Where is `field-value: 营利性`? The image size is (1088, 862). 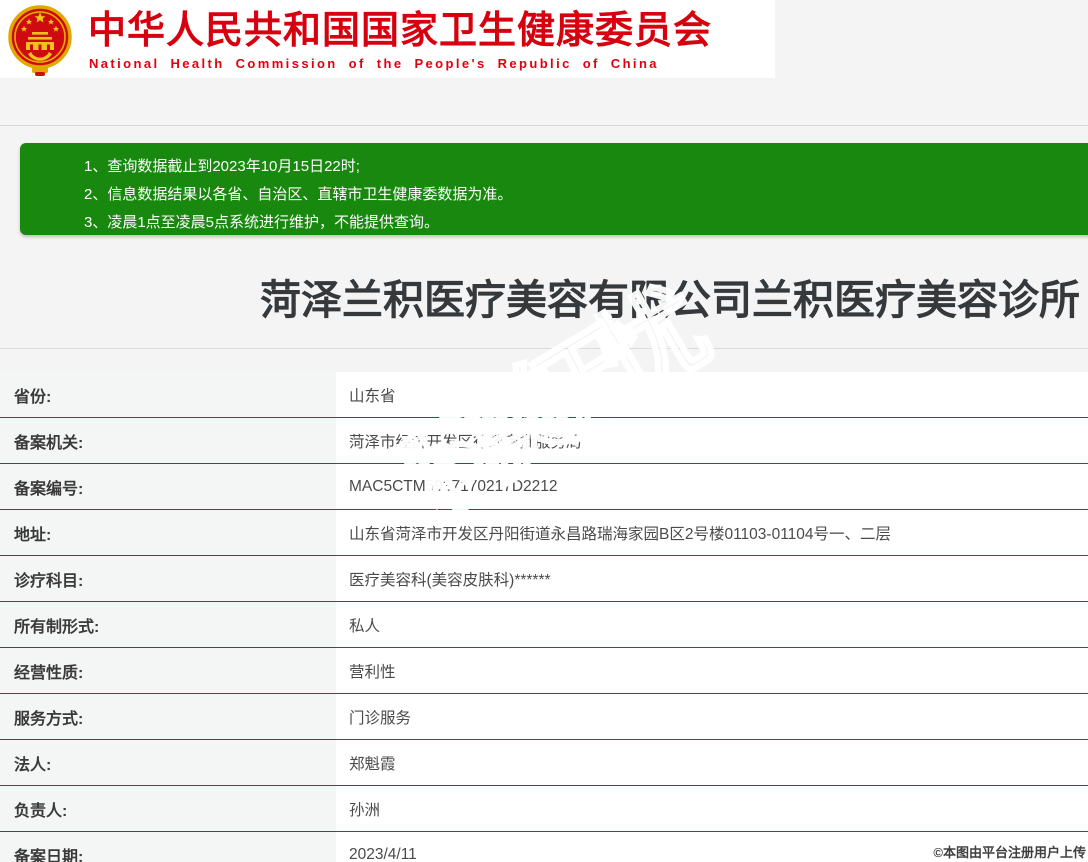 field-value: 营利性 is located at coordinates (712, 670).